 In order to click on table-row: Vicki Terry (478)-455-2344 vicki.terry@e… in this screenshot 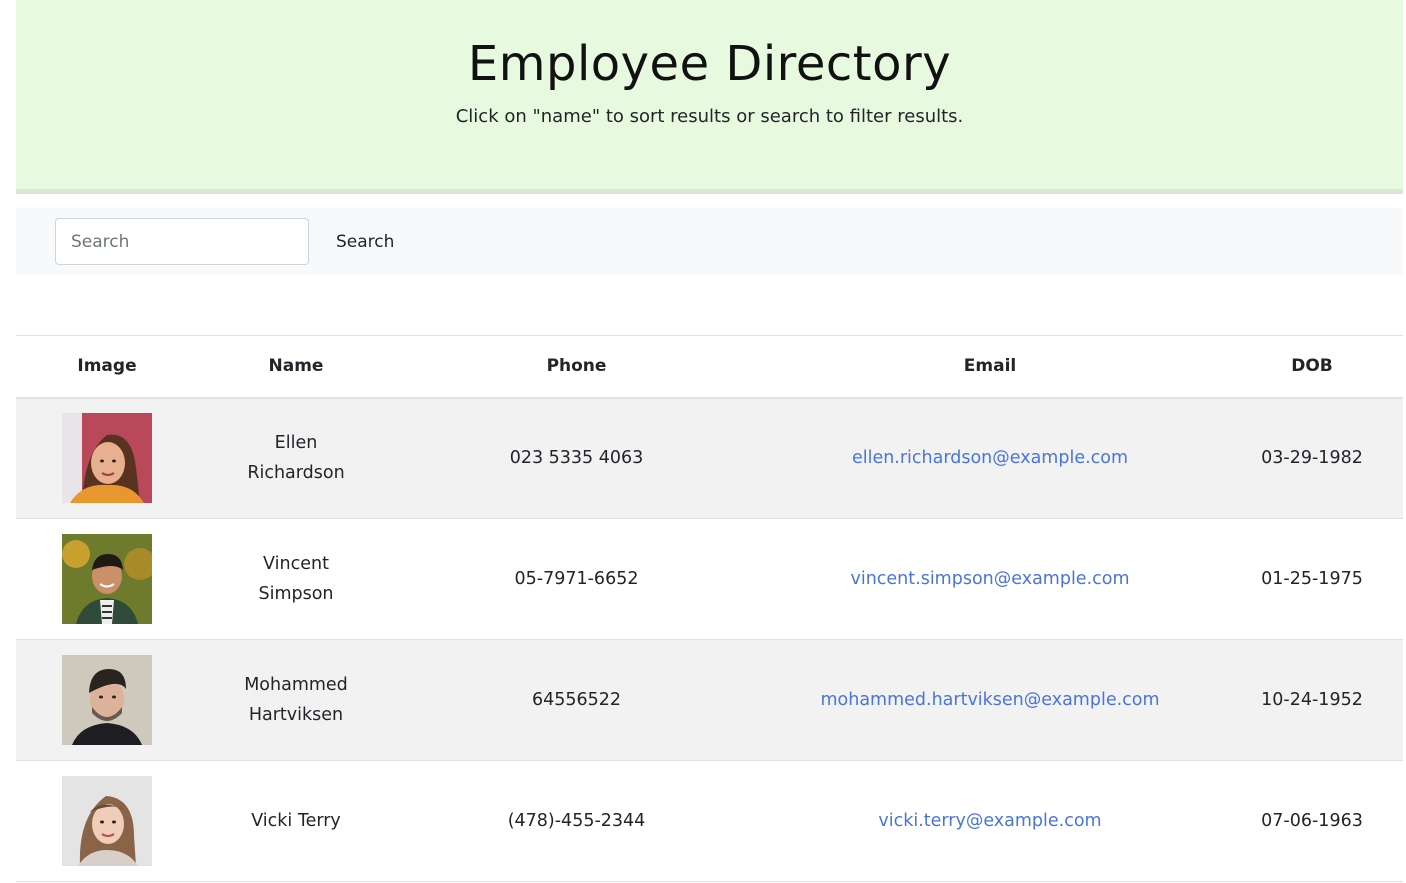, I will do `click(709, 821)`.